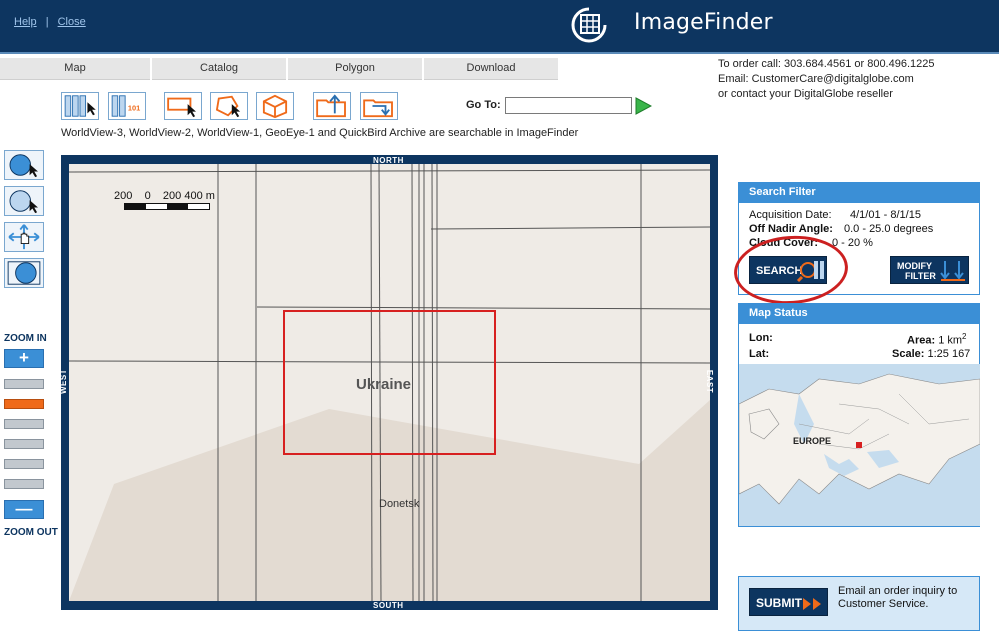 The width and height of the screenshot is (999, 631). I want to click on submit-button: SUBMIT, so click(788, 602).